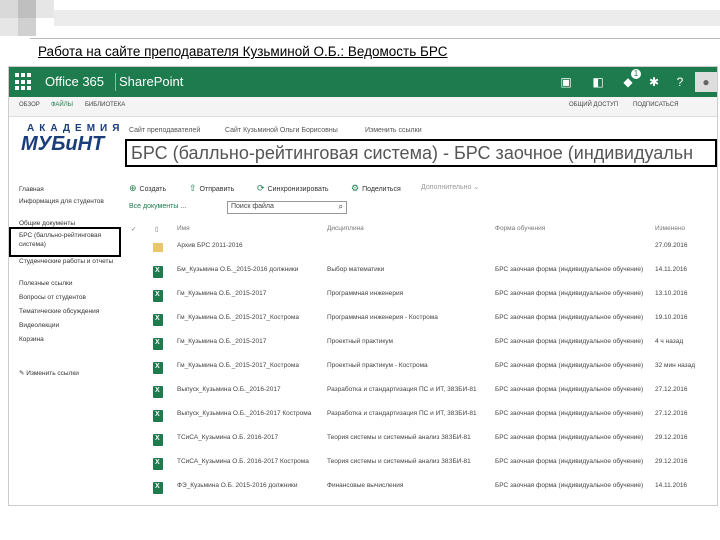 This screenshot has height=540, width=720. What do you see at coordinates (105, 105) in the screenshot?
I see `tab-library: Библиотека` at bounding box center [105, 105].